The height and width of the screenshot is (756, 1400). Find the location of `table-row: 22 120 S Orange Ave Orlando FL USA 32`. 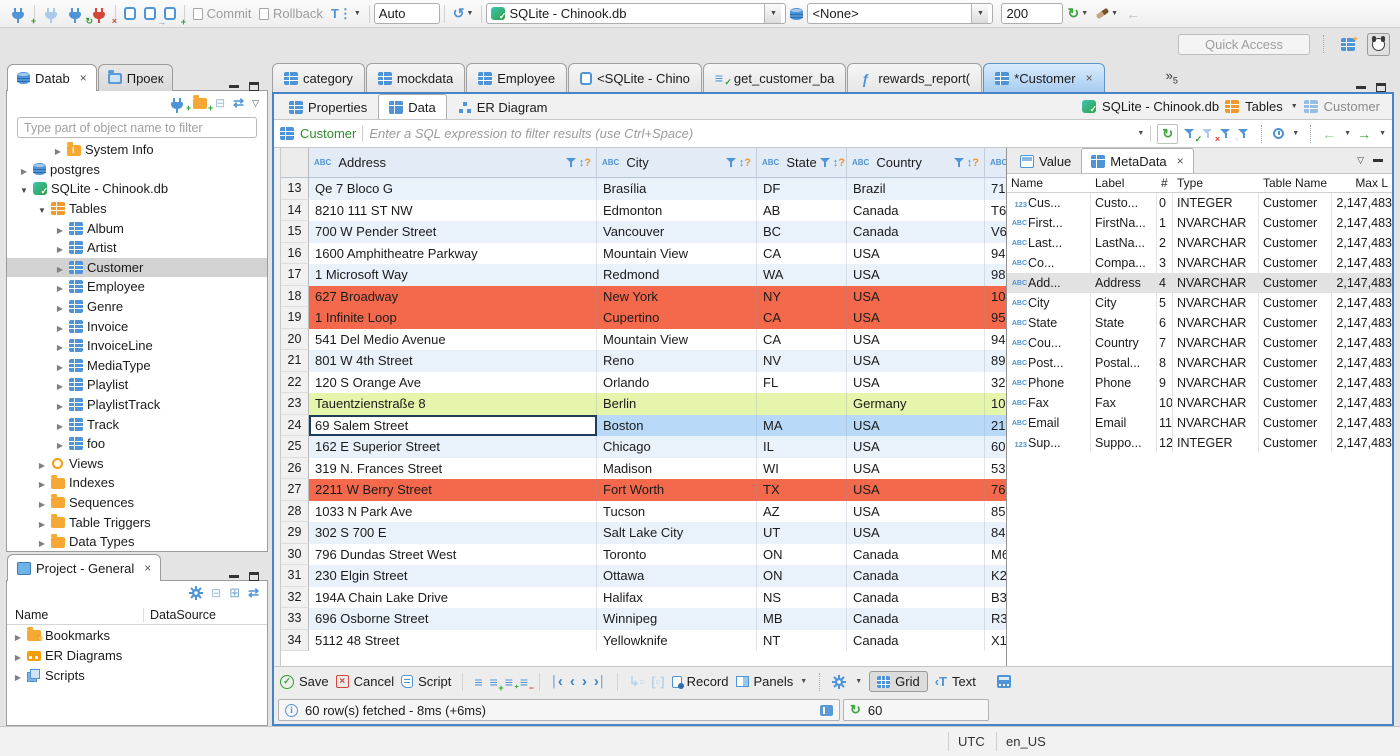

table-row: 22 120 S Orange Ave Orlando FL USA 32 is located at coordinates (643, 382).